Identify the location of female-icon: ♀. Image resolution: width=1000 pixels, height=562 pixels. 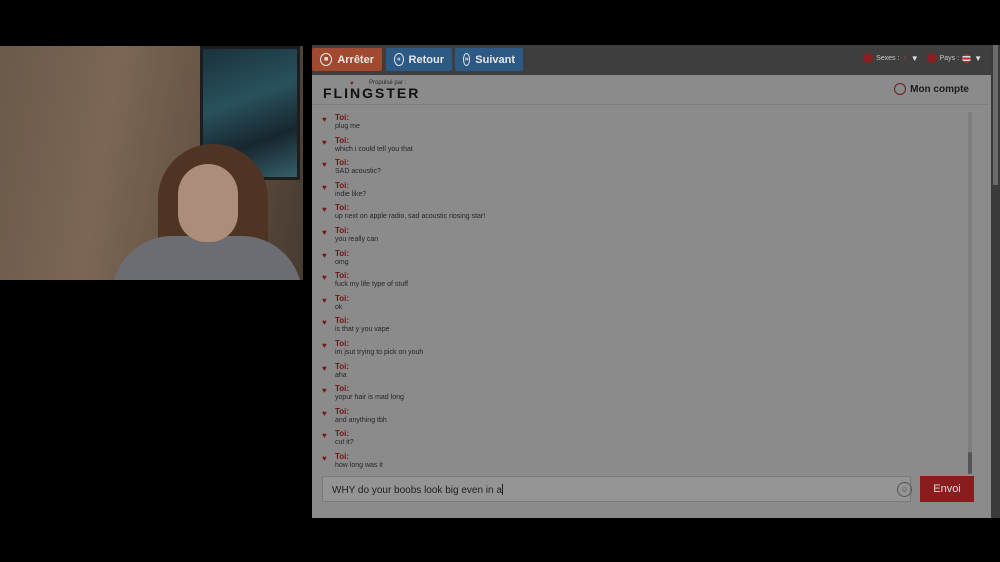
(905, 58).